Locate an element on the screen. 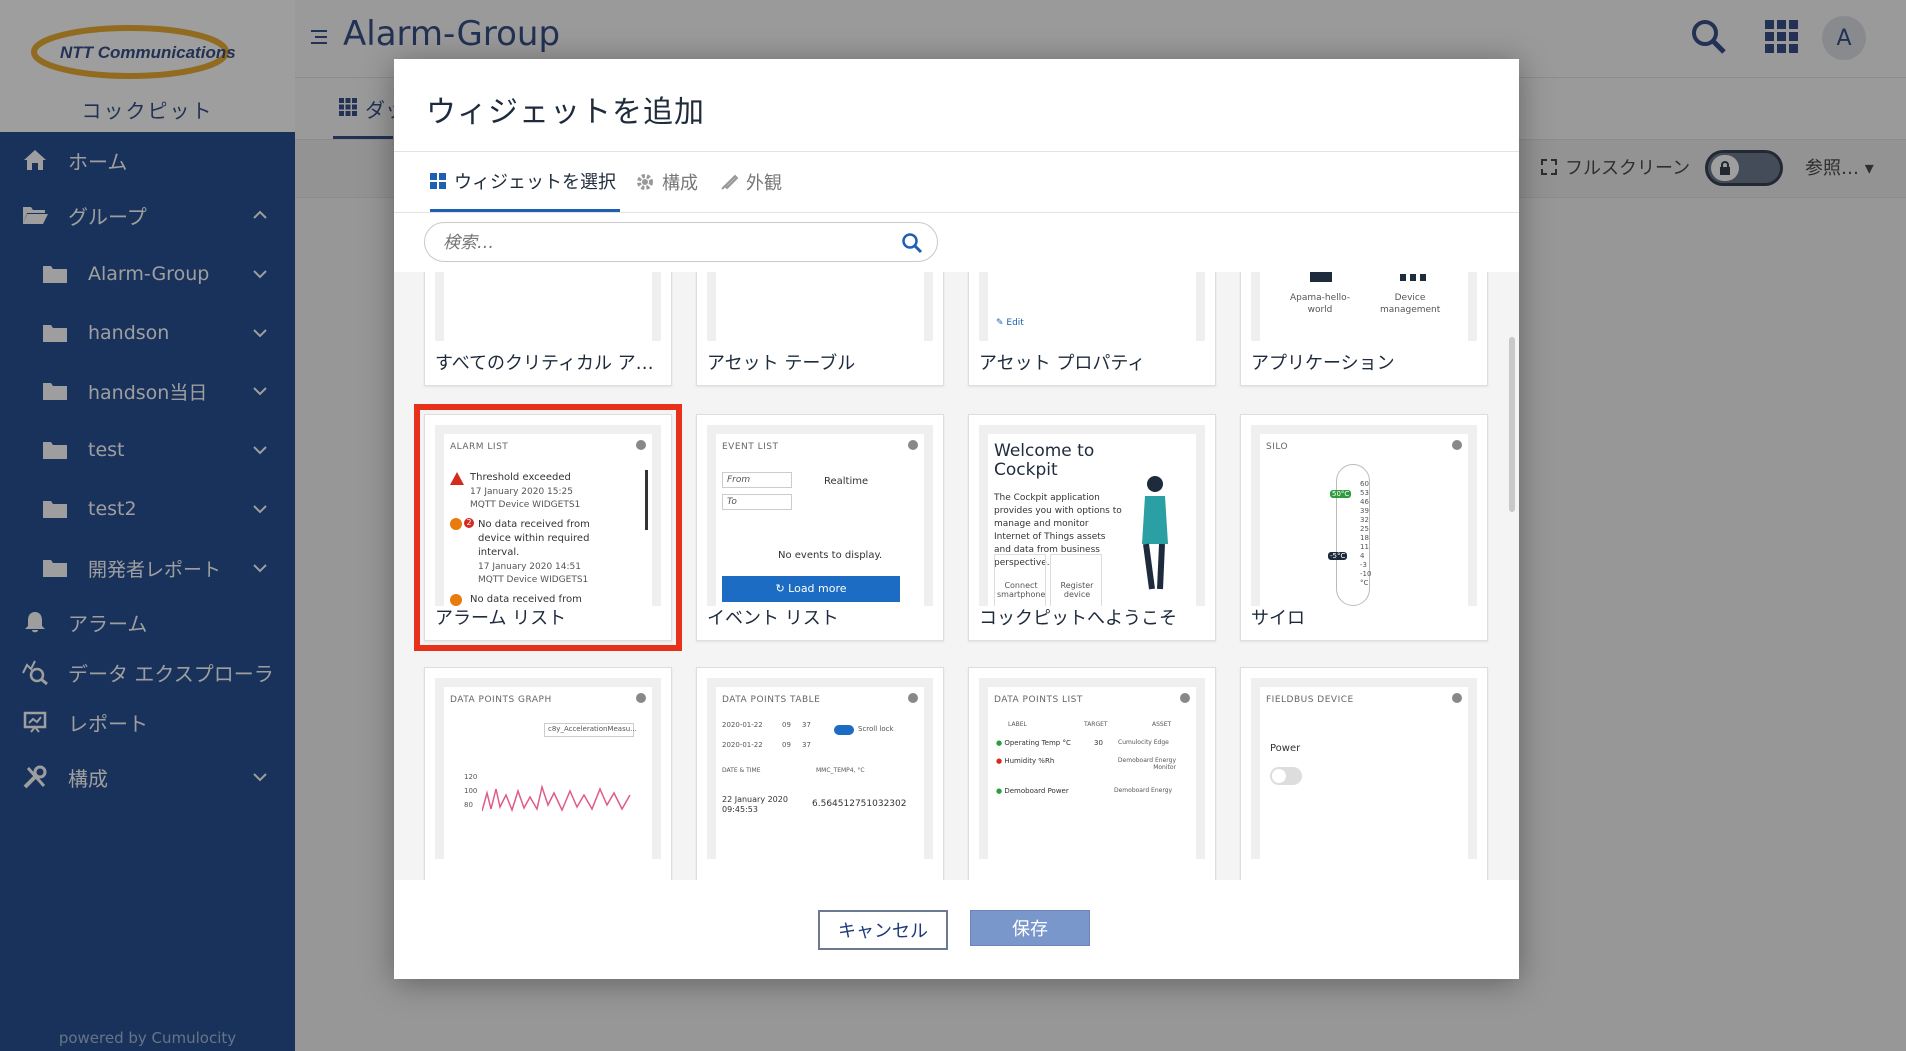  row-label: Humidity %Rh is located at coordinates (1029, 761).